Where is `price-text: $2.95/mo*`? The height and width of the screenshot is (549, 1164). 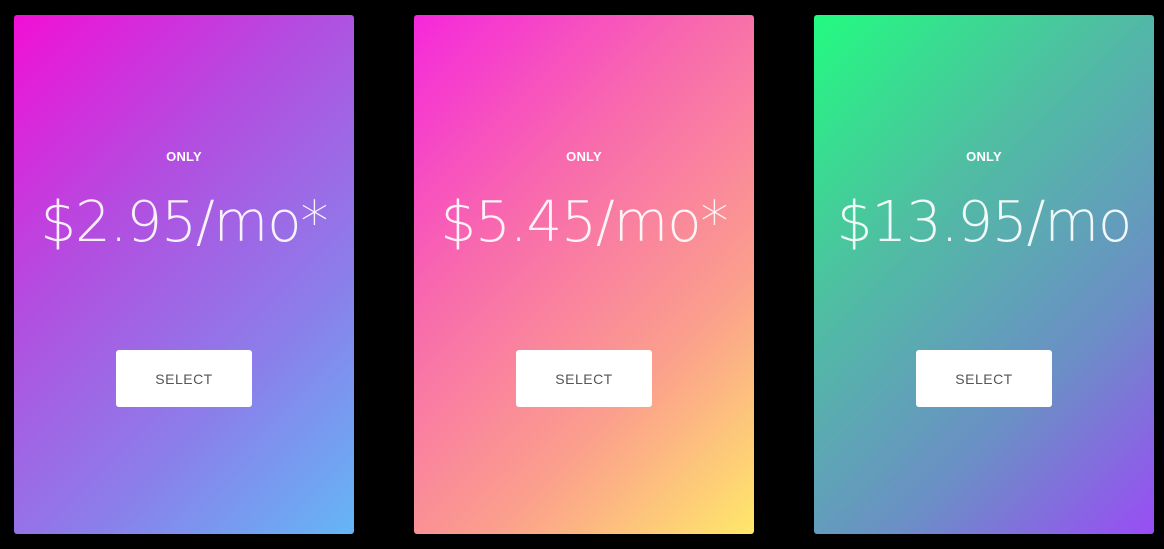 price-text: $2.95/mo* is located at coordinates (184, 222).